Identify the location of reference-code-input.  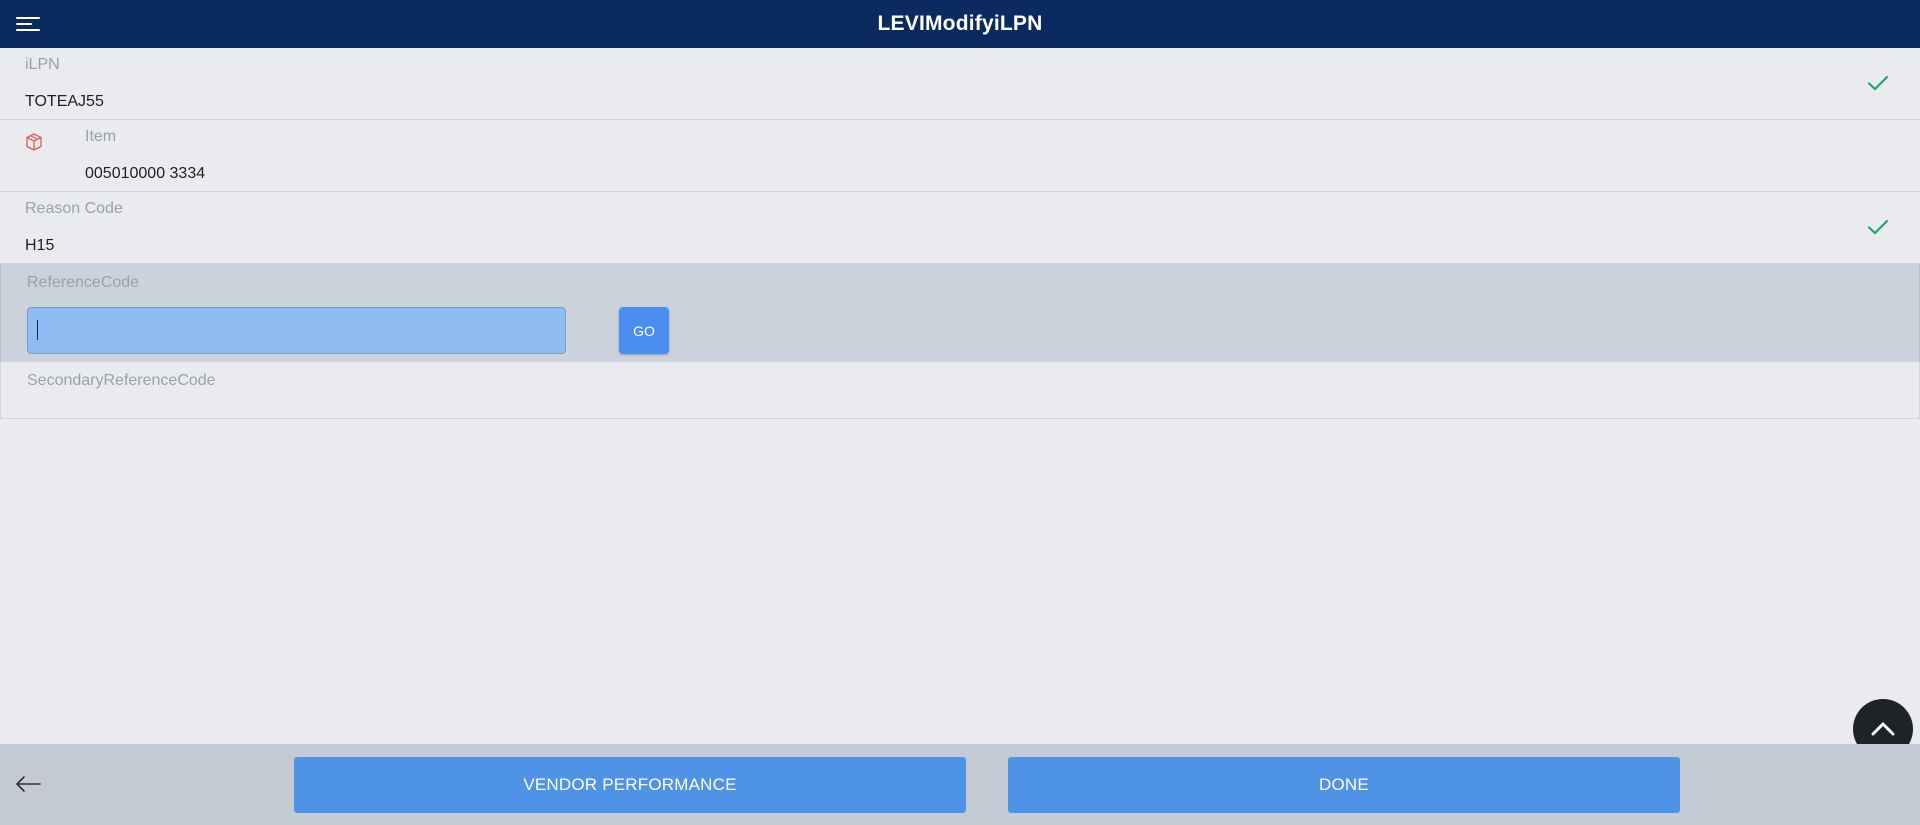
(296, 330).